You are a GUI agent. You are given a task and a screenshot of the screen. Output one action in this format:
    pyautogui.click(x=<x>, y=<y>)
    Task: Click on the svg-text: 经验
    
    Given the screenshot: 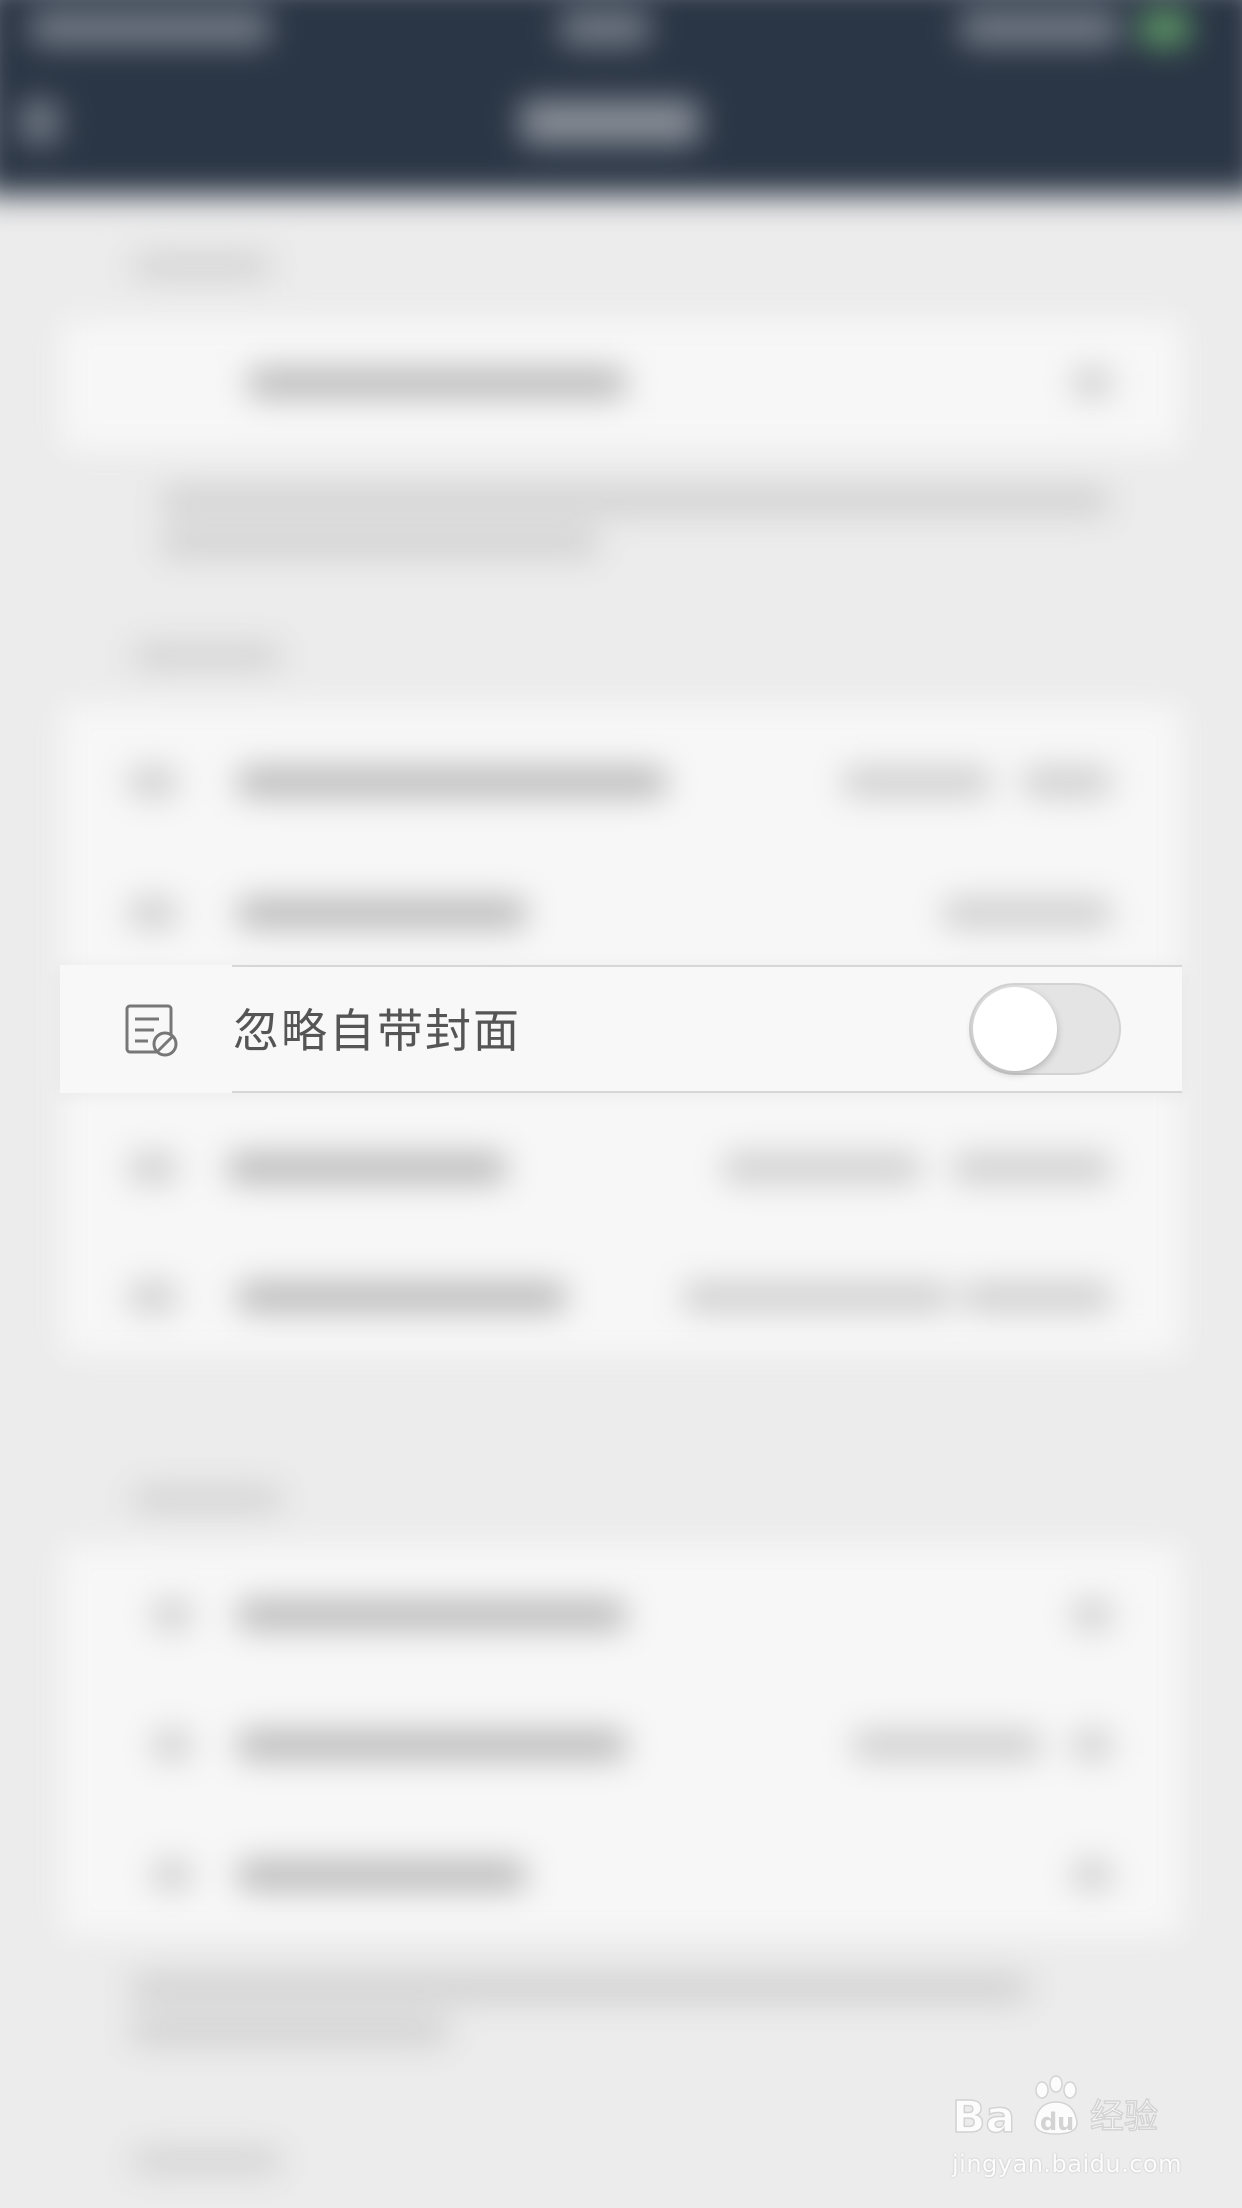 What is the action you would take?
    pyautogui.click(x=1124, y=2117)
    